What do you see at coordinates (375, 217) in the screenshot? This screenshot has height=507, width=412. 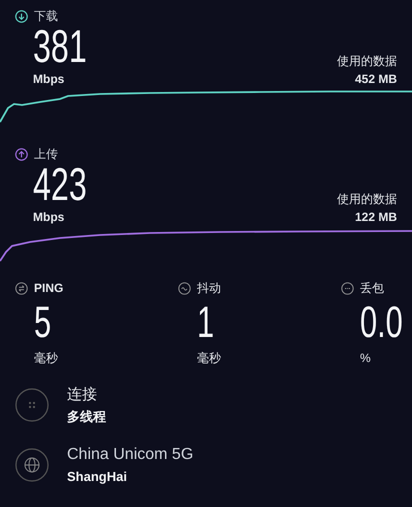 I see `data-used-value: 122 MB` at bounding box center [375, 217].